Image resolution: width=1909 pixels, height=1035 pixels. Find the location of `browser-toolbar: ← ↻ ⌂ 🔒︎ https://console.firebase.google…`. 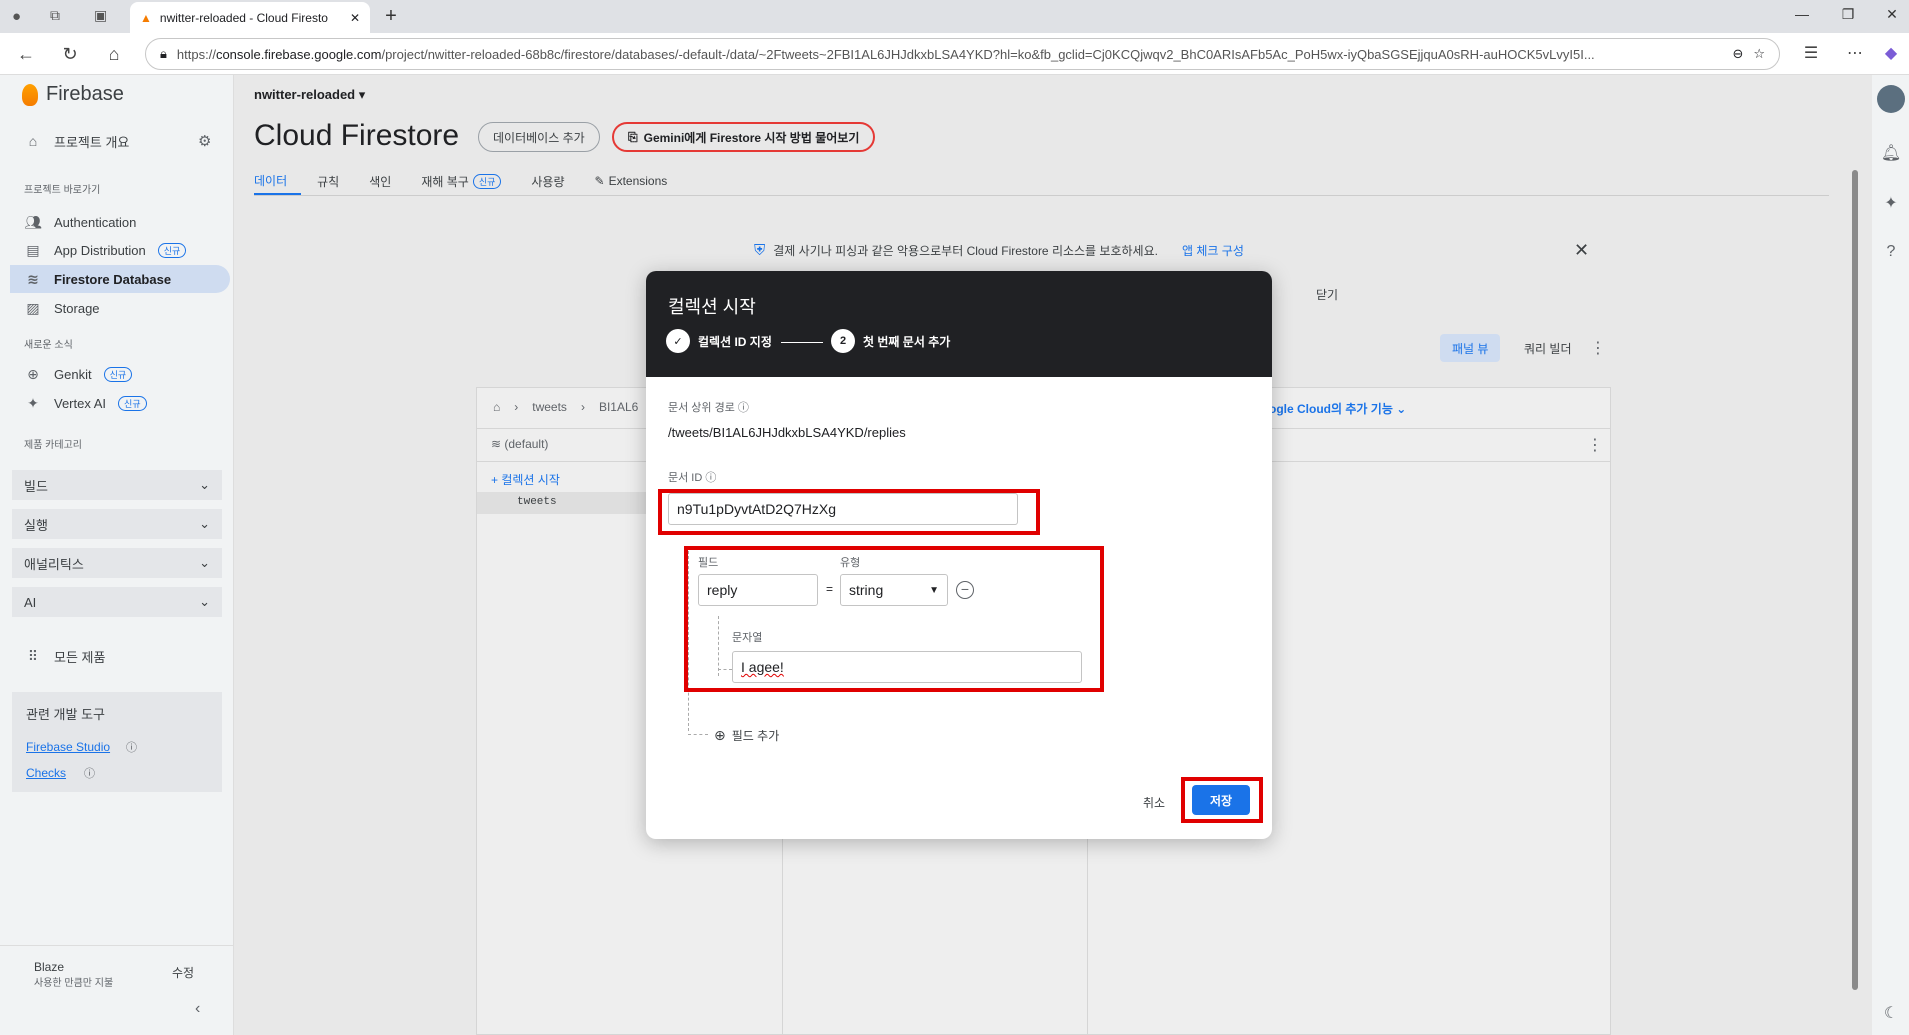

browser-toolbar: ← ↻ ⌂ 🔒︎ https://console.firebase.google… is located at coordinates (954, 54).